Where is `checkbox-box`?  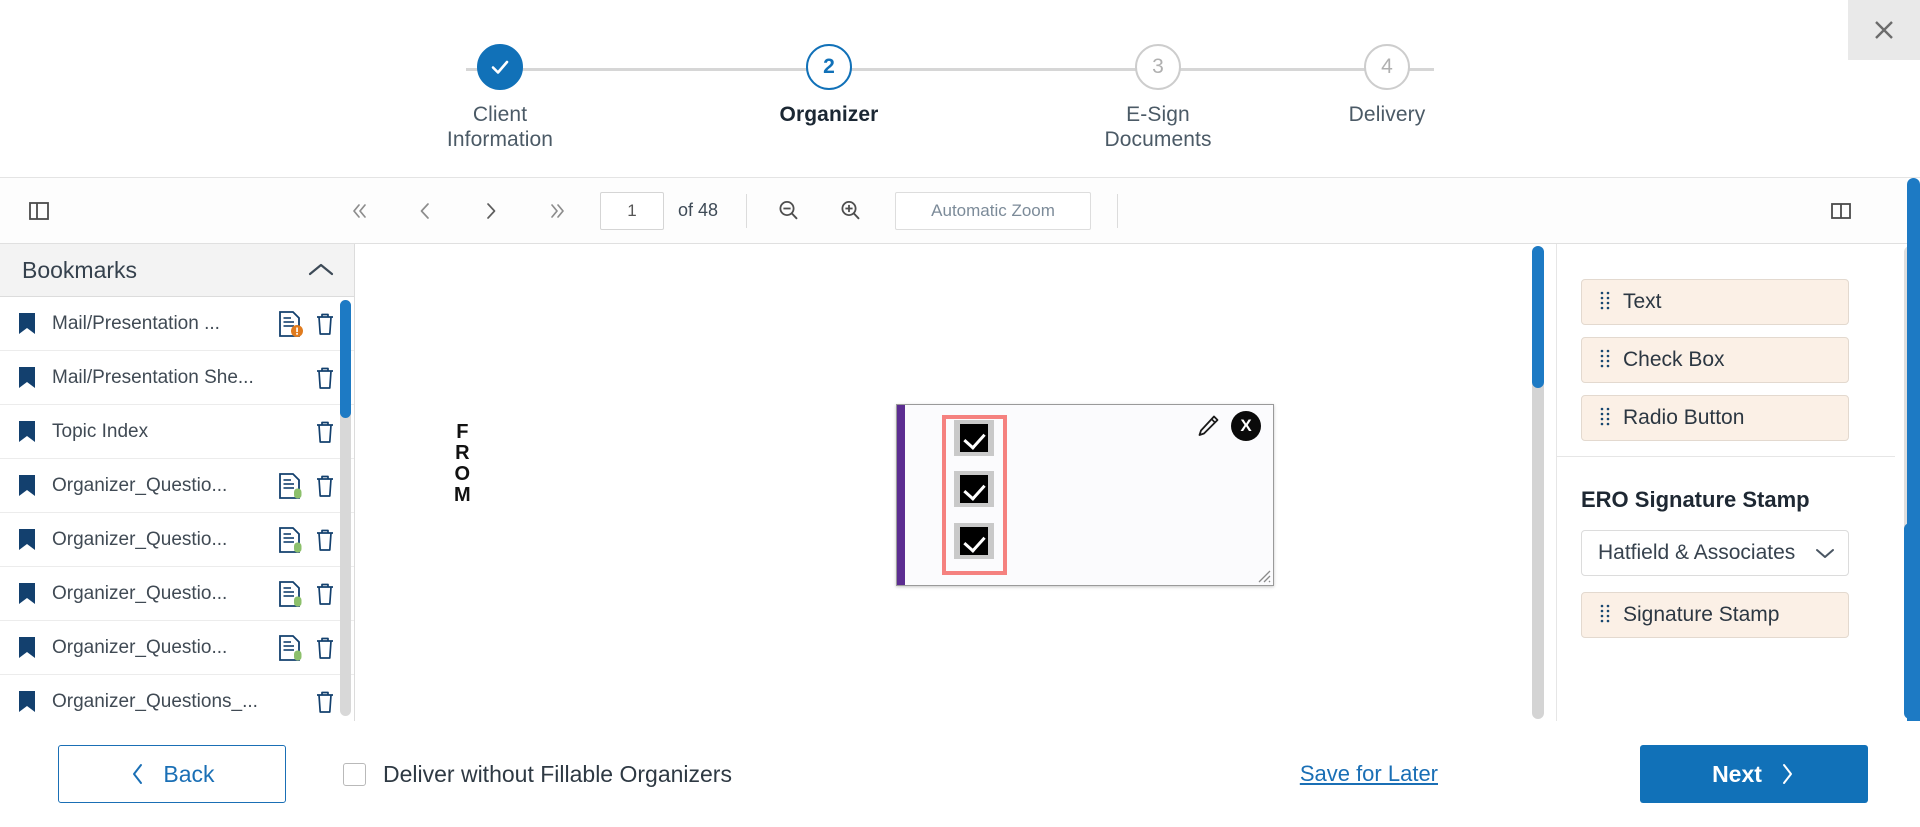 checkbox-box is located at coordinates (354, 774).